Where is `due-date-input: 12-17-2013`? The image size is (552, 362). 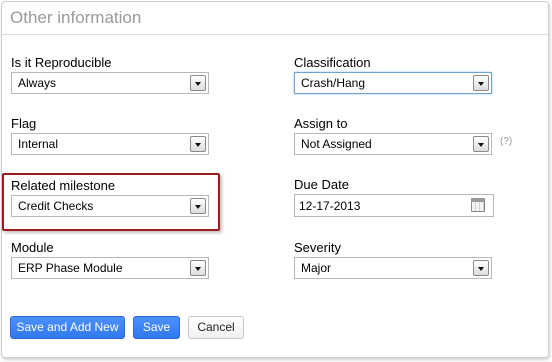
due-date-input: 12-17-2013 is located at coordinates (394, 205).